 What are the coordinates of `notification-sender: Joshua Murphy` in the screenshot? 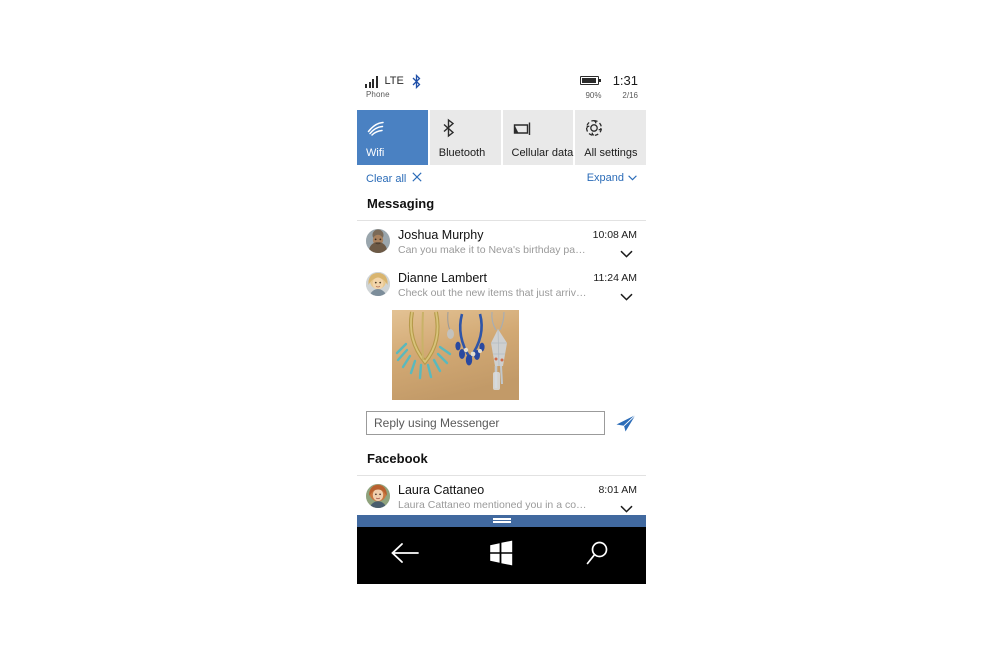 It's located at (441, 235).